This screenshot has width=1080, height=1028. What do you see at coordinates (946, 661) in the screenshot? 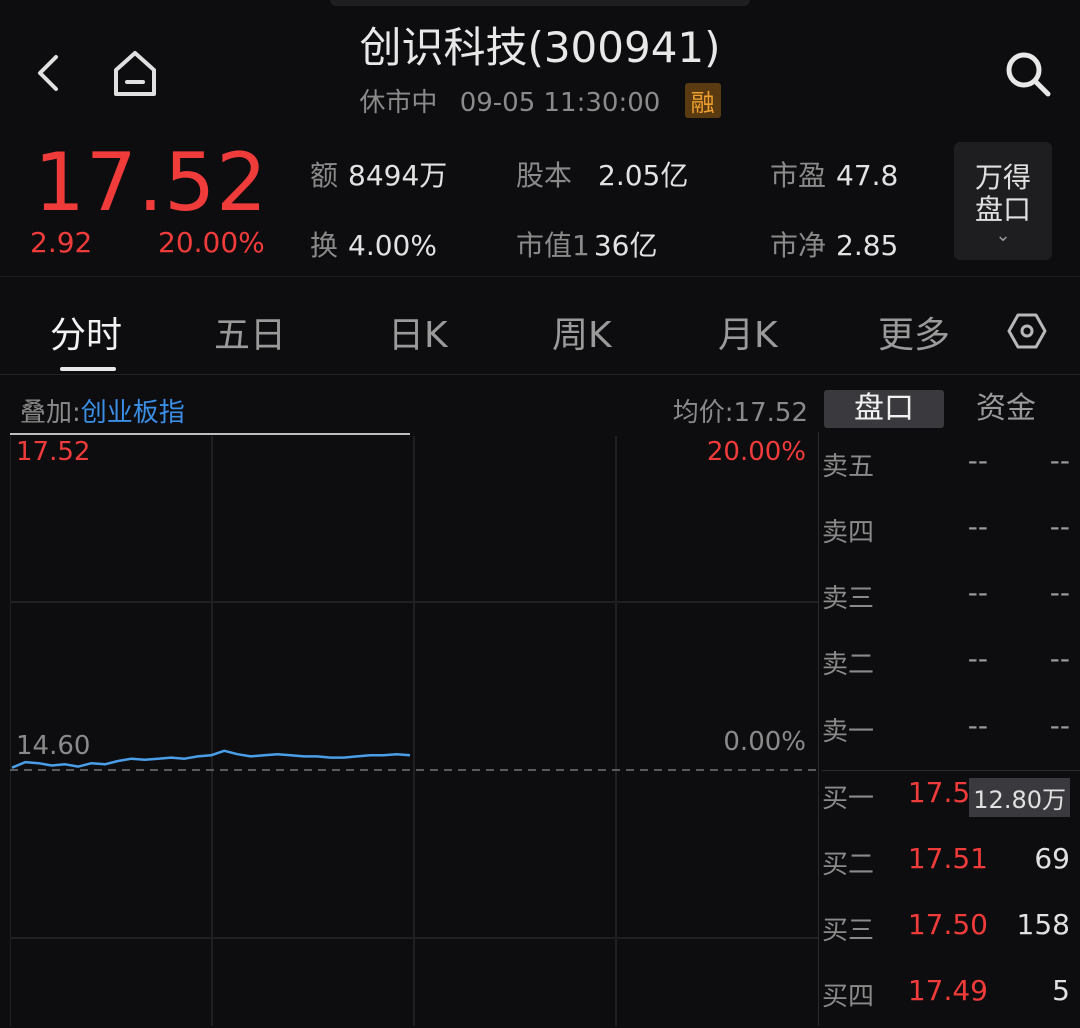
I see `sell-level-2: 卖二 -- --` at bounding box center [946, 661].